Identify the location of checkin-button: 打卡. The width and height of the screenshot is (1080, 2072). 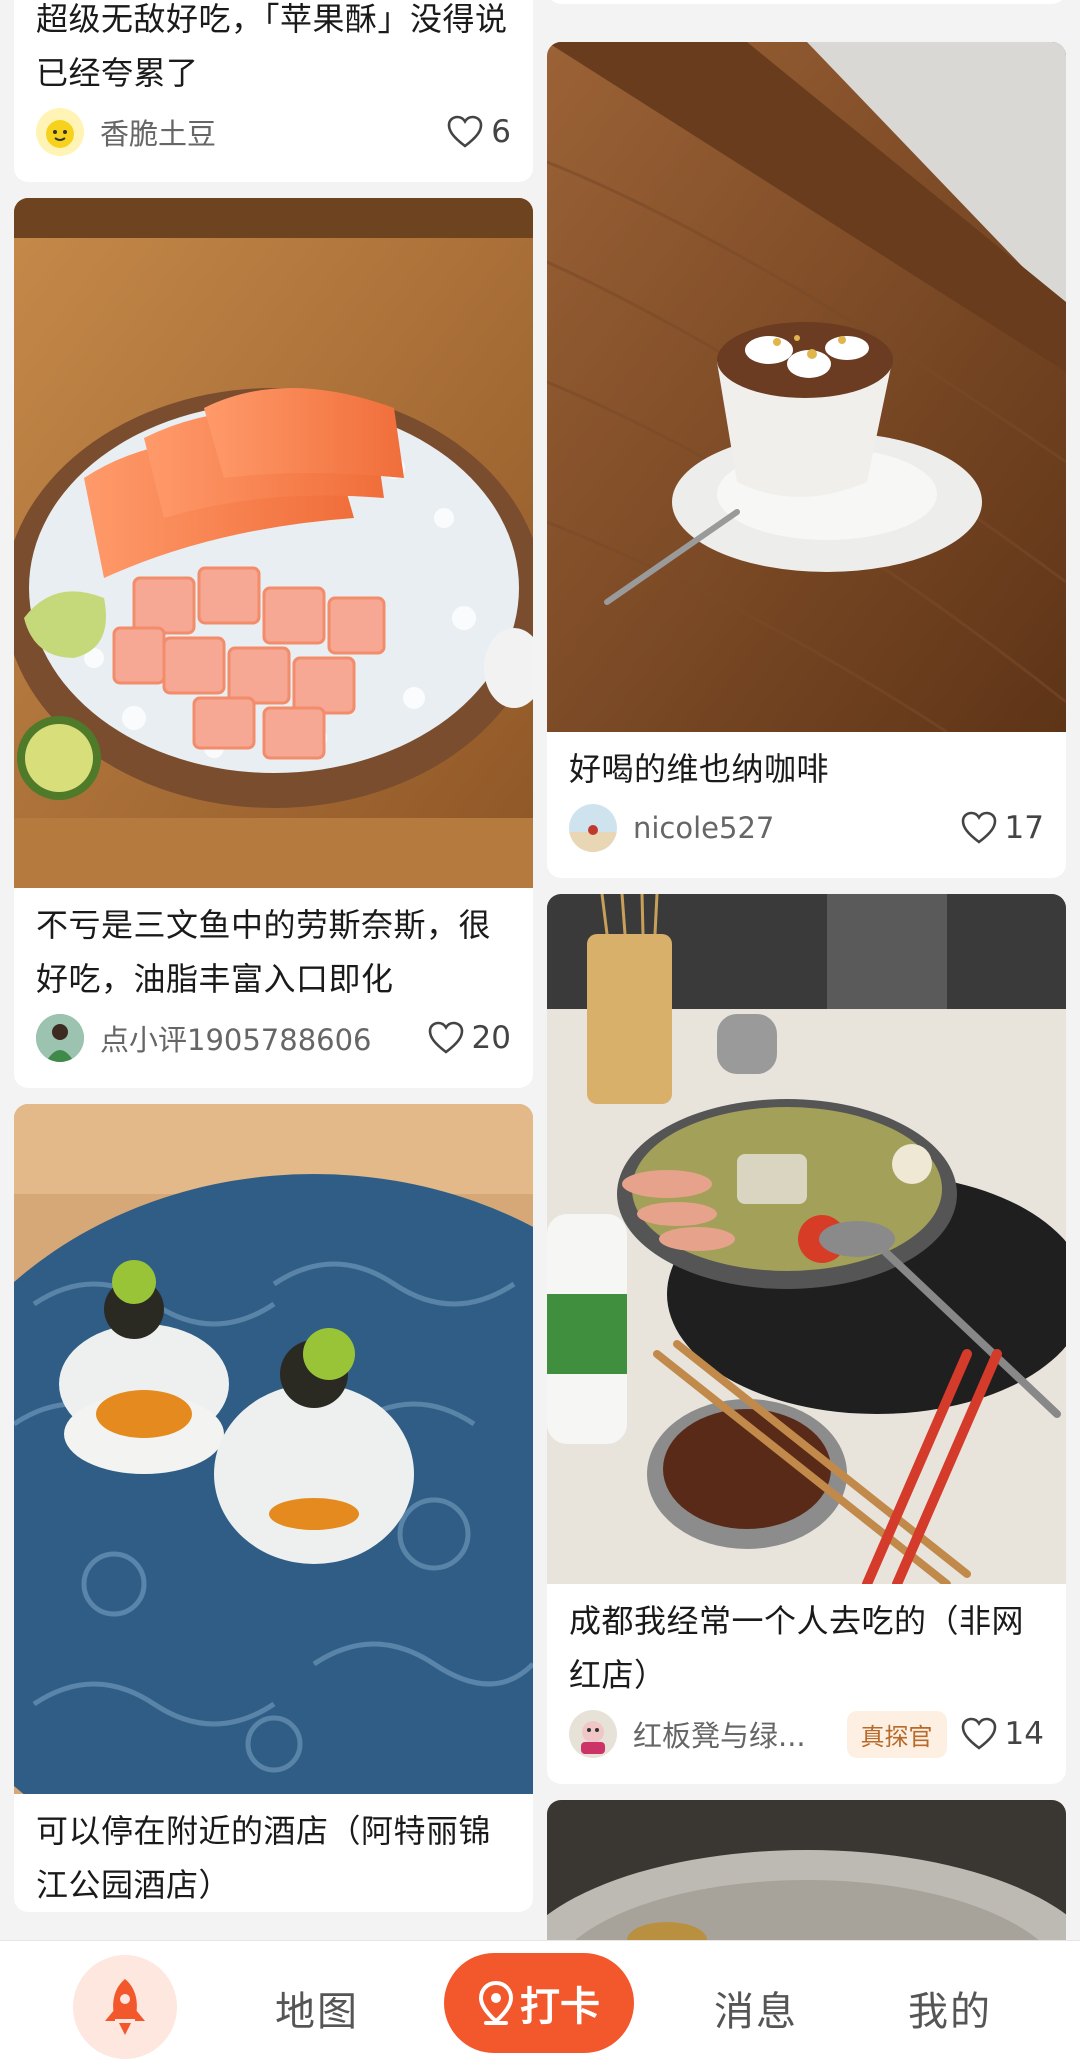
(539, 2003).